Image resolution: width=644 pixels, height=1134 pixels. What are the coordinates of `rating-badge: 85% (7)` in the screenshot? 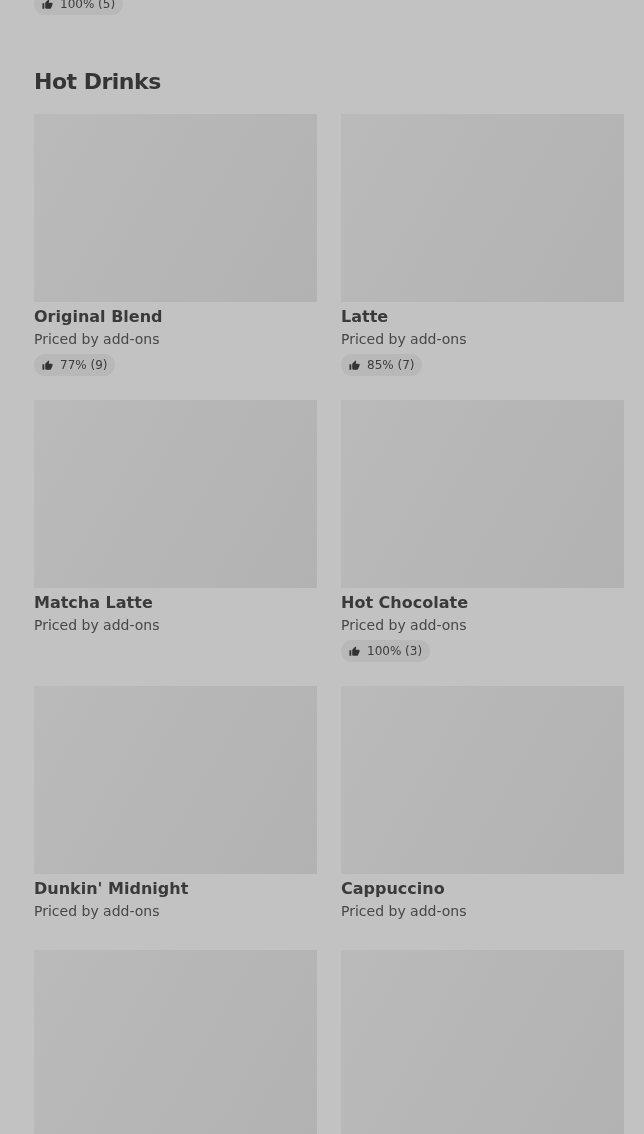 It's located at (382, 365).